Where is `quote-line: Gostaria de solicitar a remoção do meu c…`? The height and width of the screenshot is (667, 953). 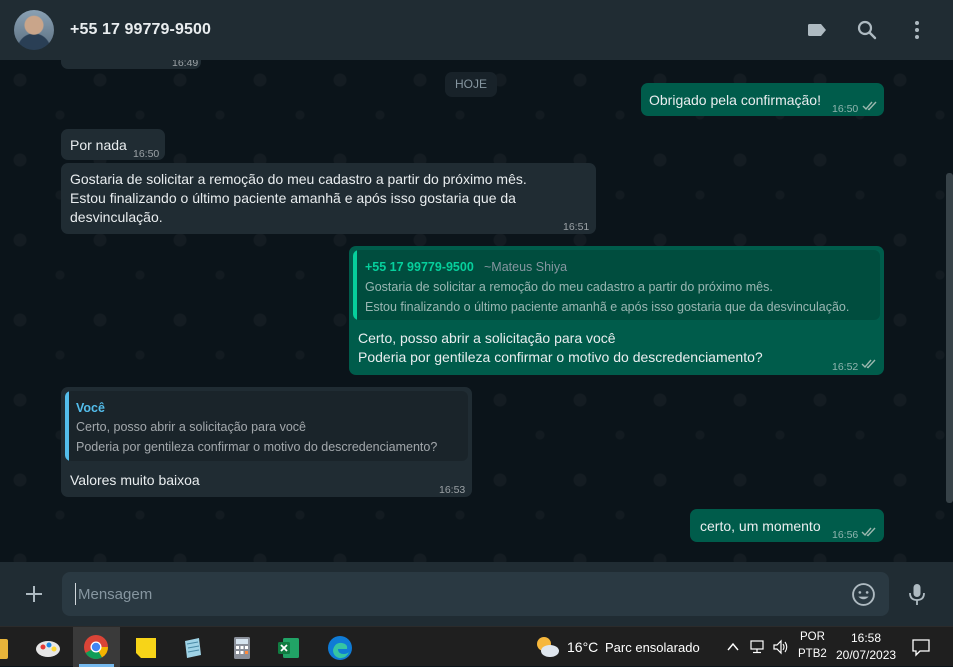
quote-line: Gostaria de solicitar a remoção do meu c… is located at coordinates (569, 287).